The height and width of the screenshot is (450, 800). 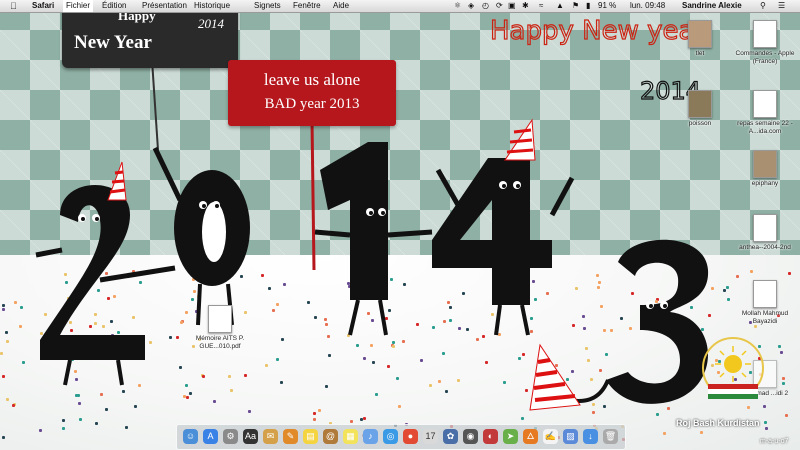 I want to click on dock-textedit-icon: ✍, so click(x=550, y=436).